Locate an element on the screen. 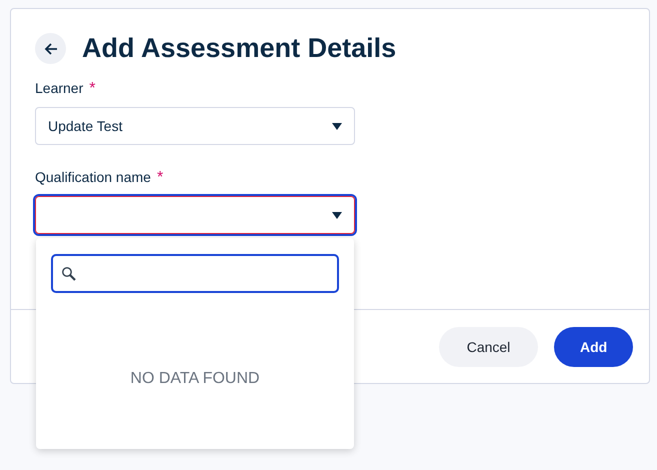  field-label: Learner is located at coordinates (59, 89).